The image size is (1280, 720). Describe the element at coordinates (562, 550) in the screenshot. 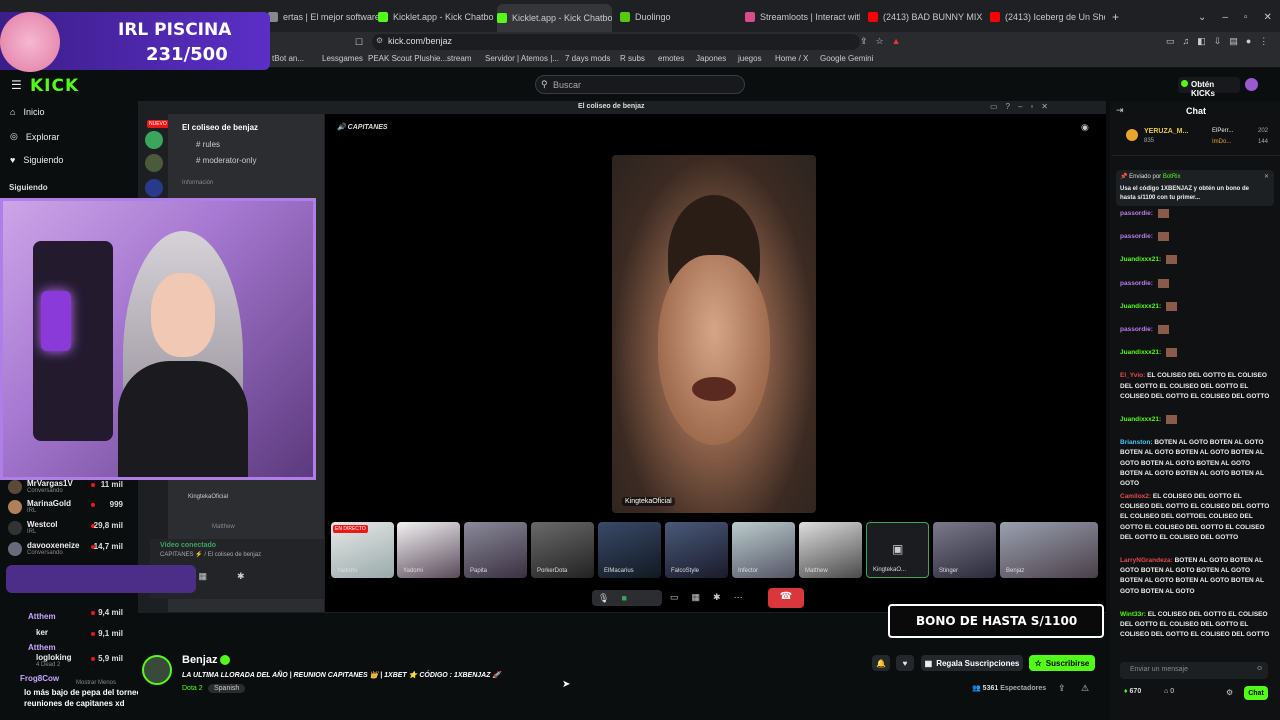

I see `participant-tile: PorkerDota` at that location.